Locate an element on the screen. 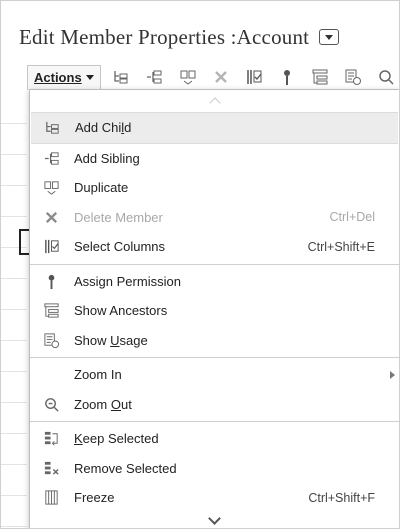 The height and width of the screenshot is (529, 400). actions-menu-button: Actions is located at coordinates (64, 77).